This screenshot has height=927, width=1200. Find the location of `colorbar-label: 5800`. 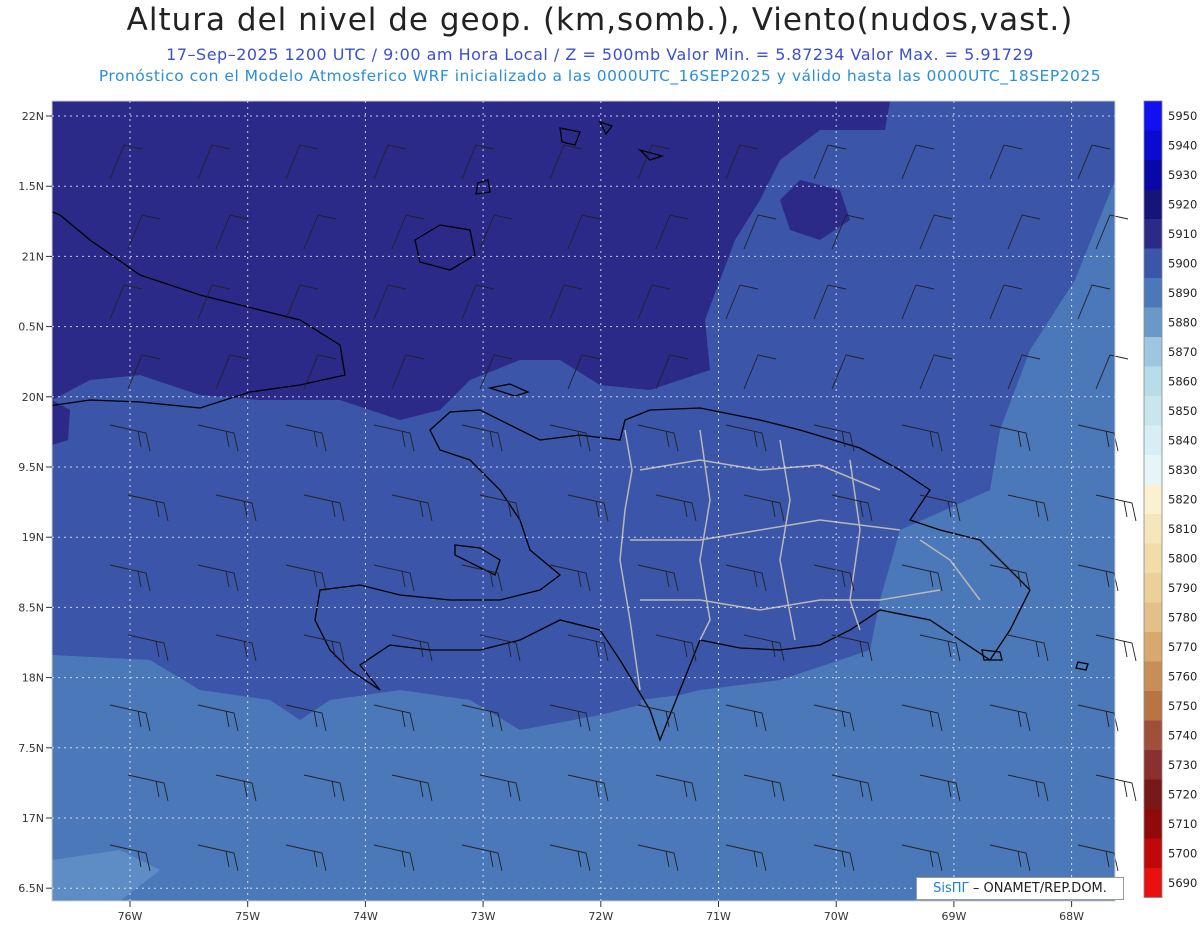

colorbar-label: 5800 is located at coordinates (1182, 559).